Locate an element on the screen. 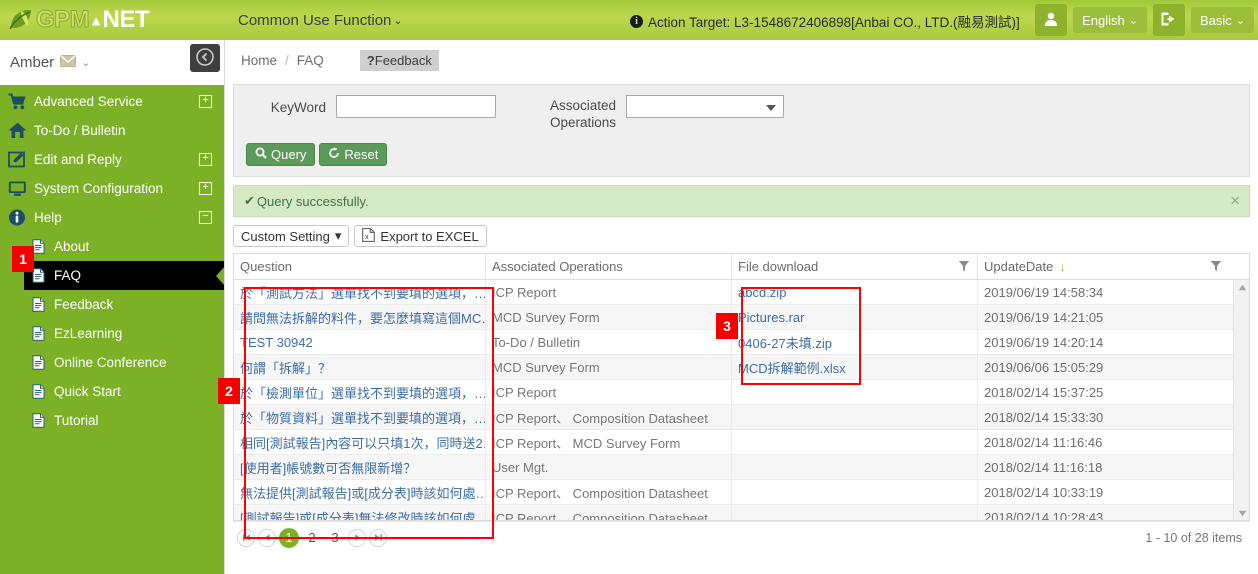 The image size is (1258, 574). associated-operations-select is located at coordinates (705, 106).